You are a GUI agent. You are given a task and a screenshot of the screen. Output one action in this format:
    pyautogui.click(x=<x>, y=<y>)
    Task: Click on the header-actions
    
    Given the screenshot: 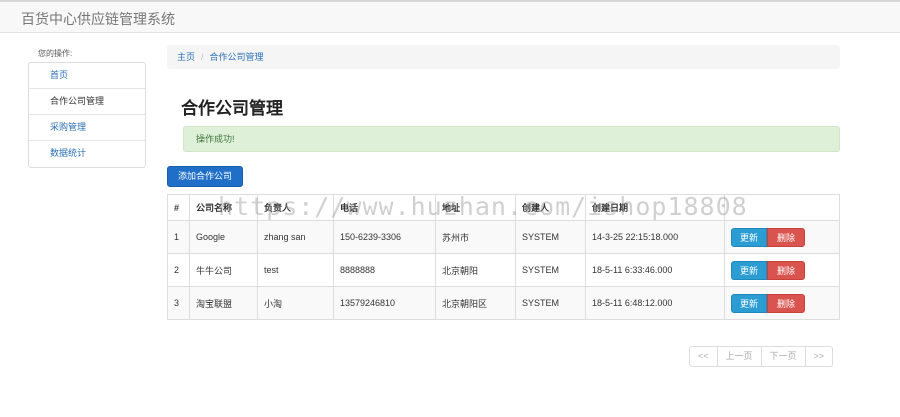 What is the action you would take?
    pyautogui.click(x=782, y=207)
    